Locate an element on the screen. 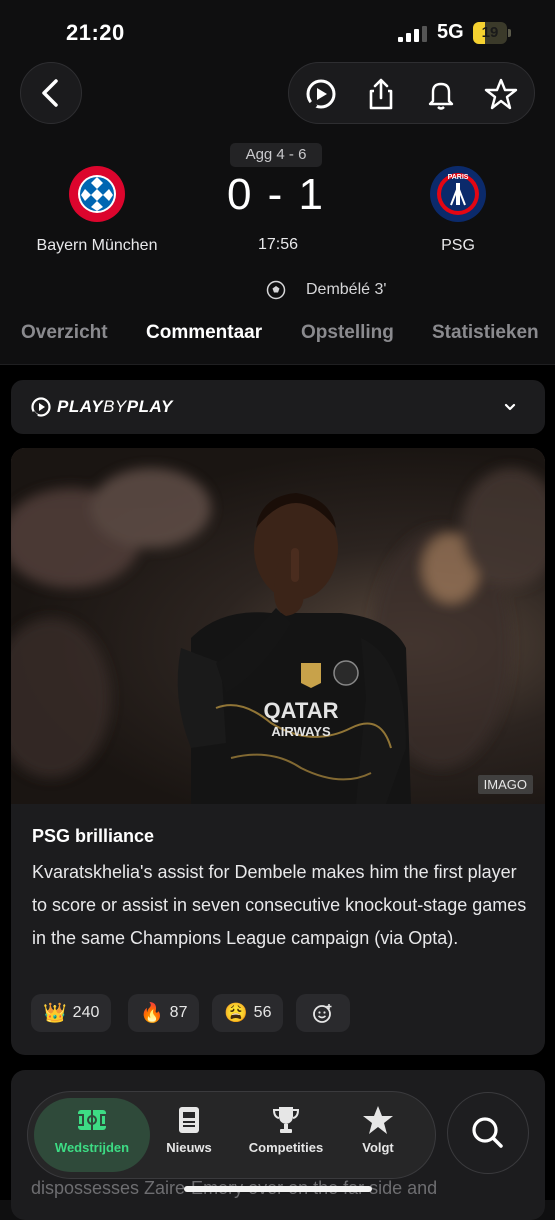  bottom-nav: Wedstrijden Nieuws Competities Volgt is located at coordinates (231, 1135).